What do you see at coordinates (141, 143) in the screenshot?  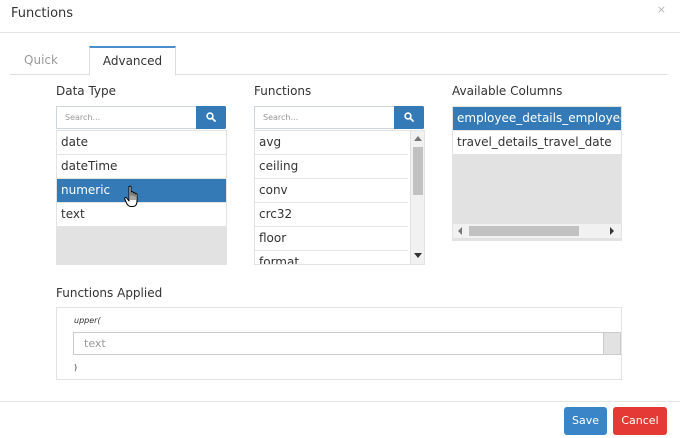 I see `data-type-item: date` at bounding box center [141, 143].